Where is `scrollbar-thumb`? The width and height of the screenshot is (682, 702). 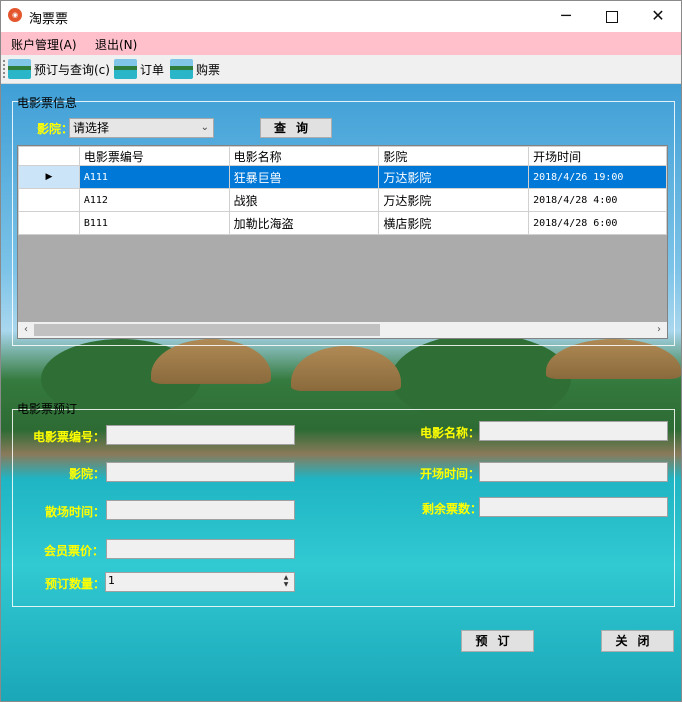 scrollbar-thumb is located at coordinates (207, 330).